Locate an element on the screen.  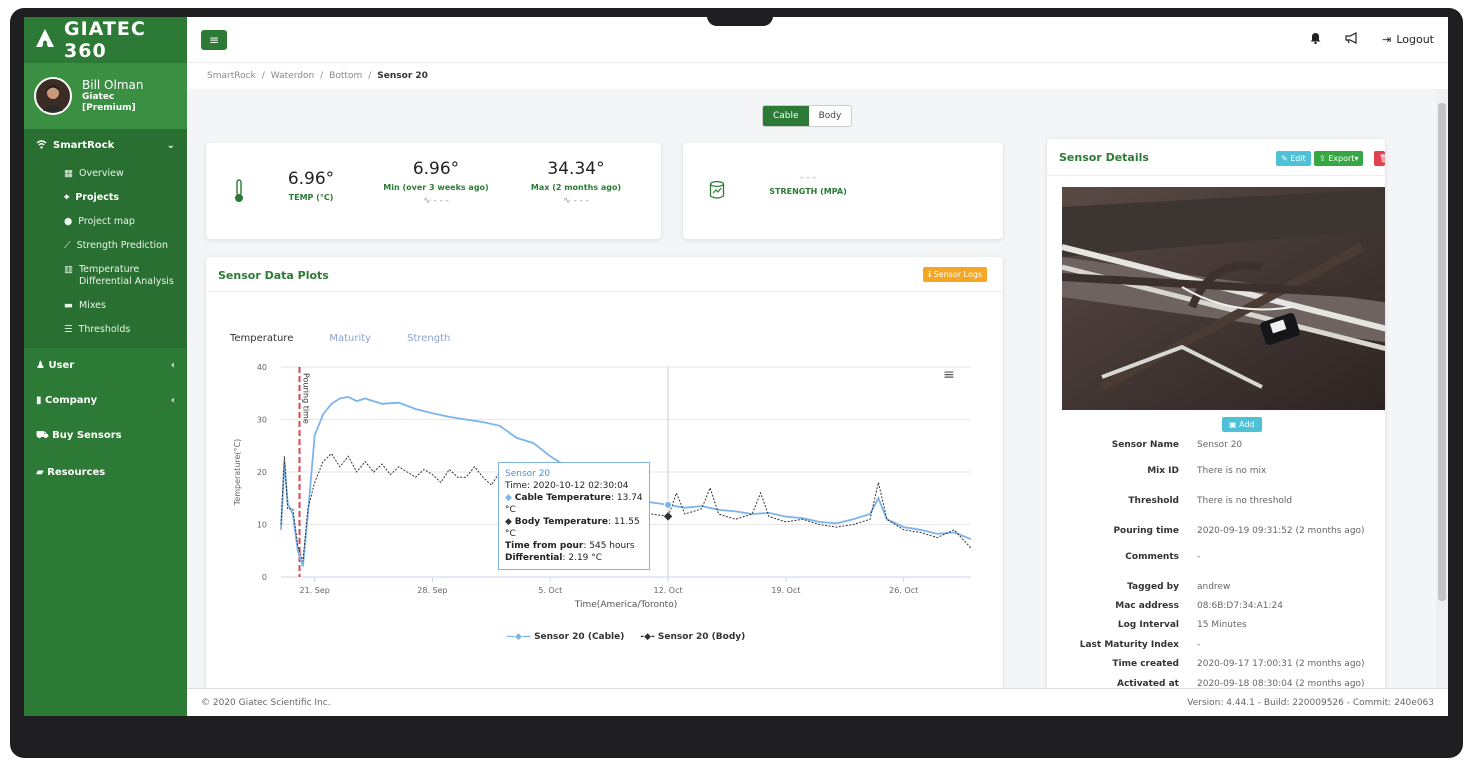
edit-button: ✎ Edit is located at coordinates (1293, 158).